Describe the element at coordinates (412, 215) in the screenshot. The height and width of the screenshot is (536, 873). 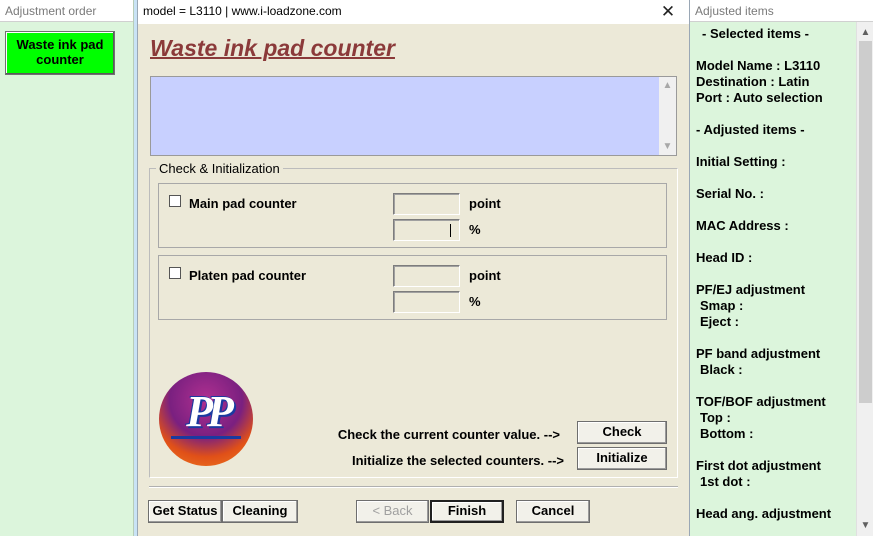
I see `main-pad-section: Main pad counter point %` at that location.